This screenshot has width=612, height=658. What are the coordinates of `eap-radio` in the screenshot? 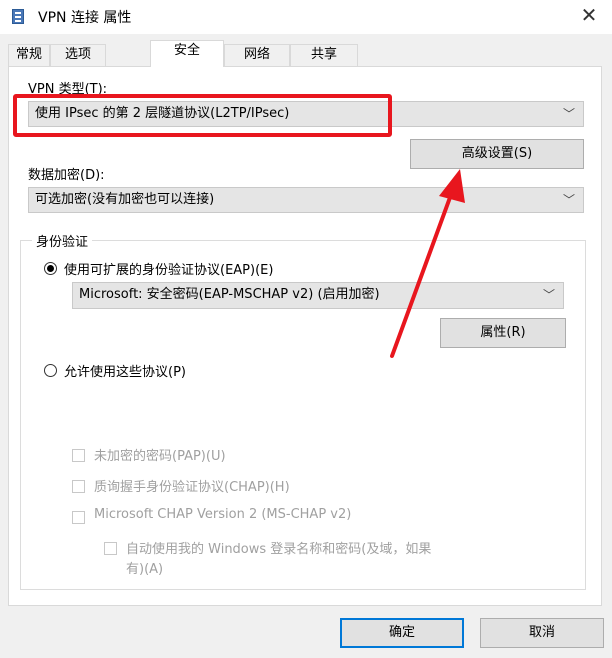 It's located at (50, 268).